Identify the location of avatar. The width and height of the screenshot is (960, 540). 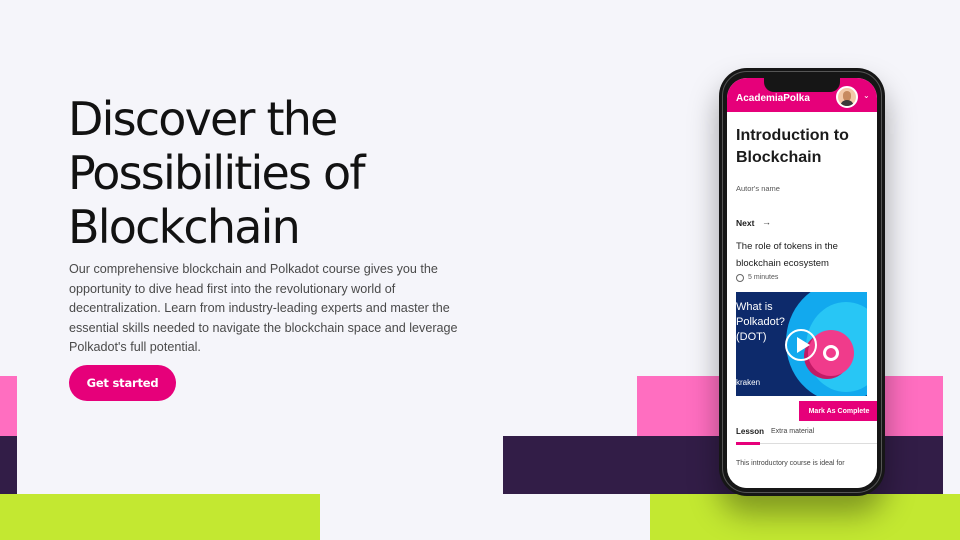
(847, 97).